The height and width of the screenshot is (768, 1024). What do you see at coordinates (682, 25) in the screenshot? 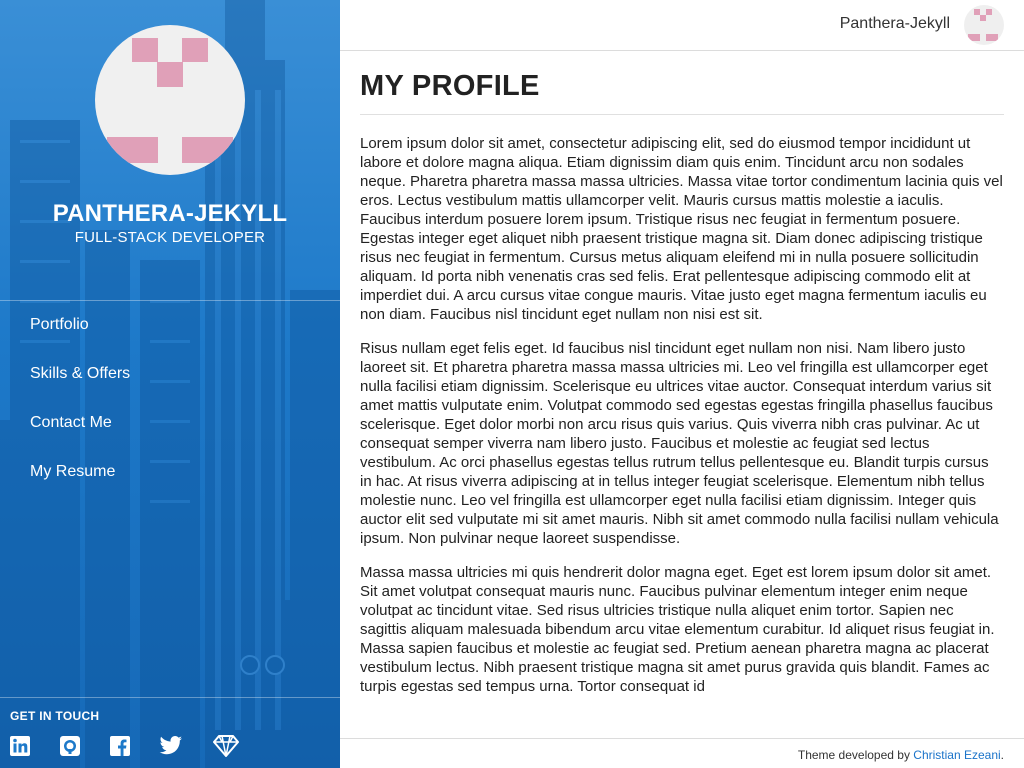
I see `top-bar: Panthera-Jekyll` at bounding box center [682, 25].